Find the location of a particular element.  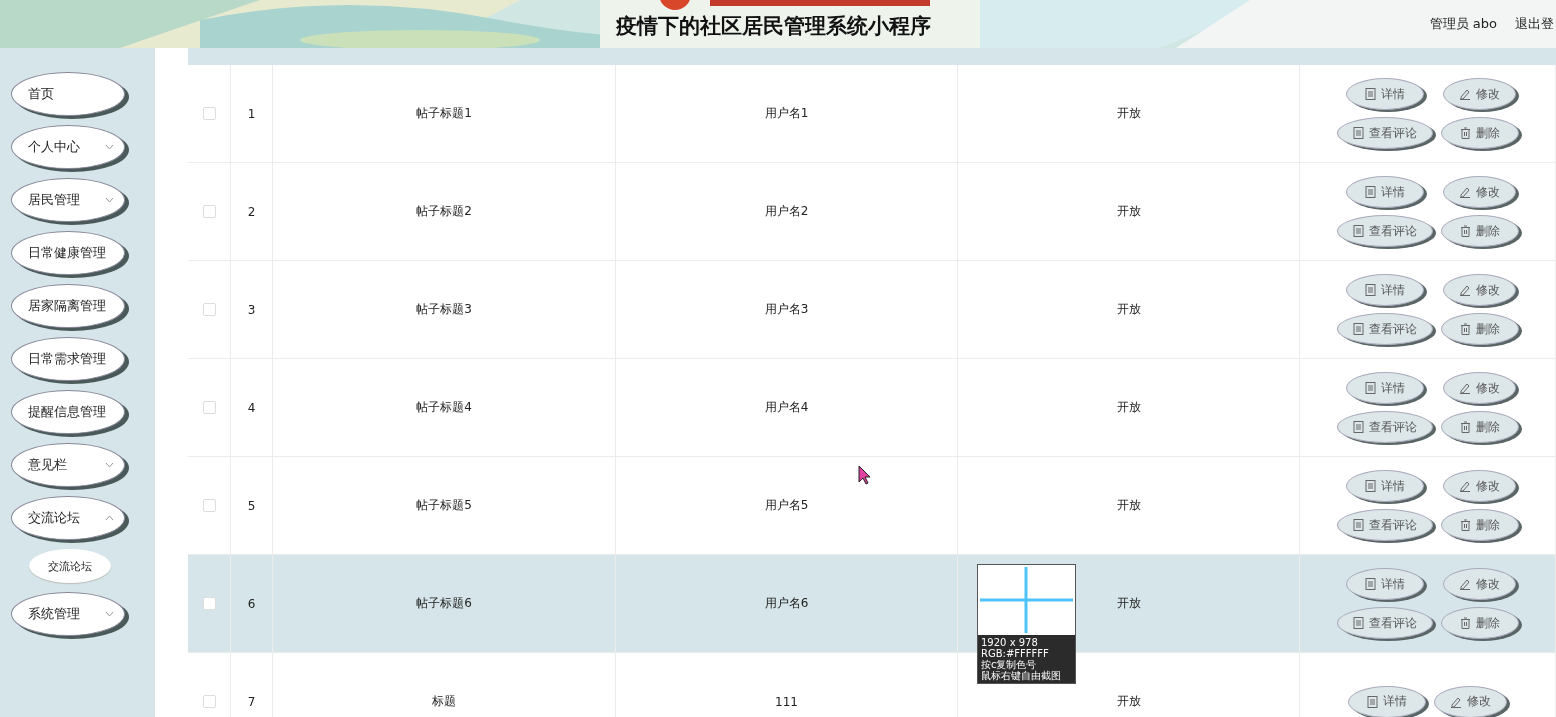

post-title: 帖子标题2 is located at coordinates (444, 211).